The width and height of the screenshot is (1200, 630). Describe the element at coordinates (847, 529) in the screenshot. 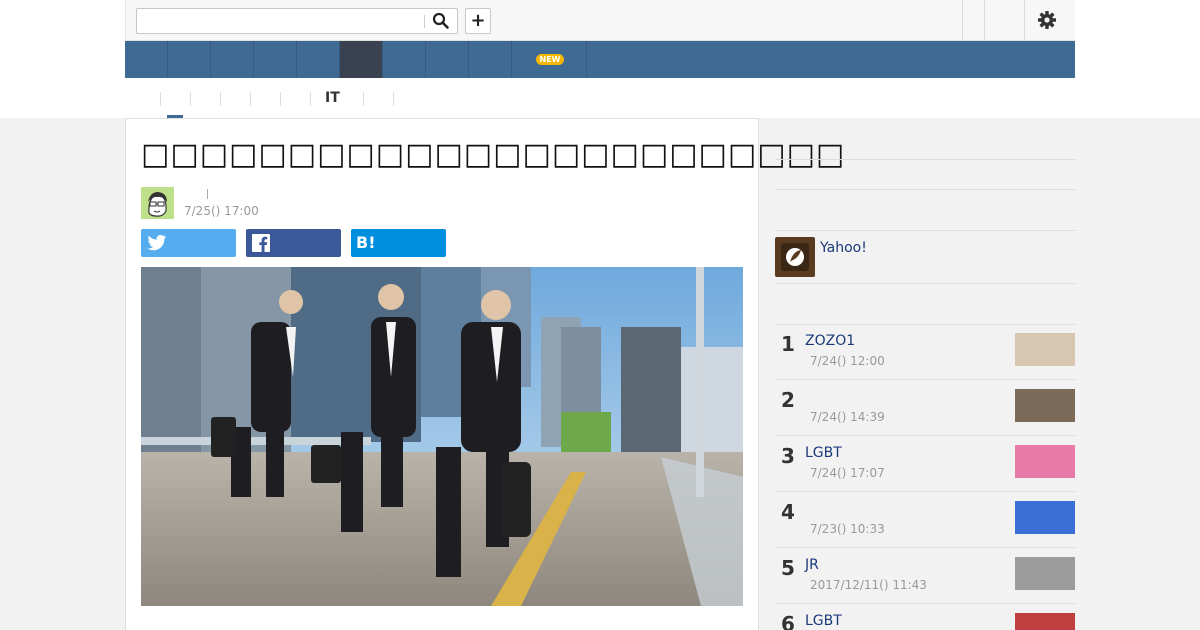

I see `rank-date: 7/23() 10:33` at that location.